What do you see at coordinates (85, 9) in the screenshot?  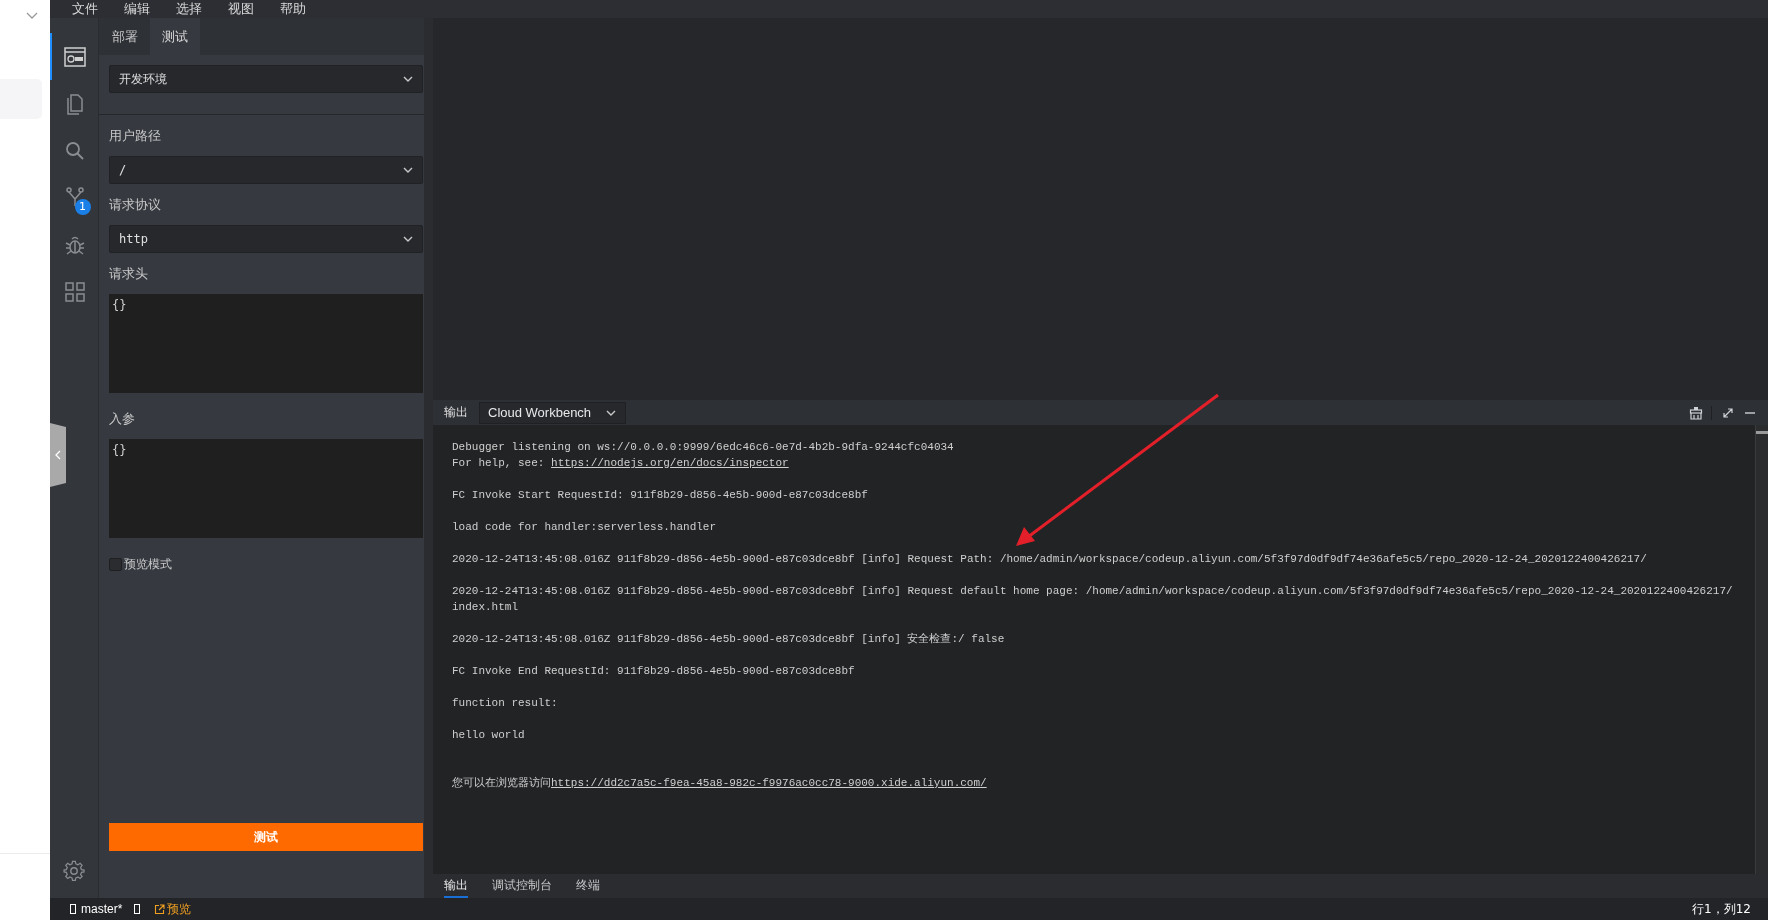 I see `menu-item: 文件` at bounding box center [85, 9].